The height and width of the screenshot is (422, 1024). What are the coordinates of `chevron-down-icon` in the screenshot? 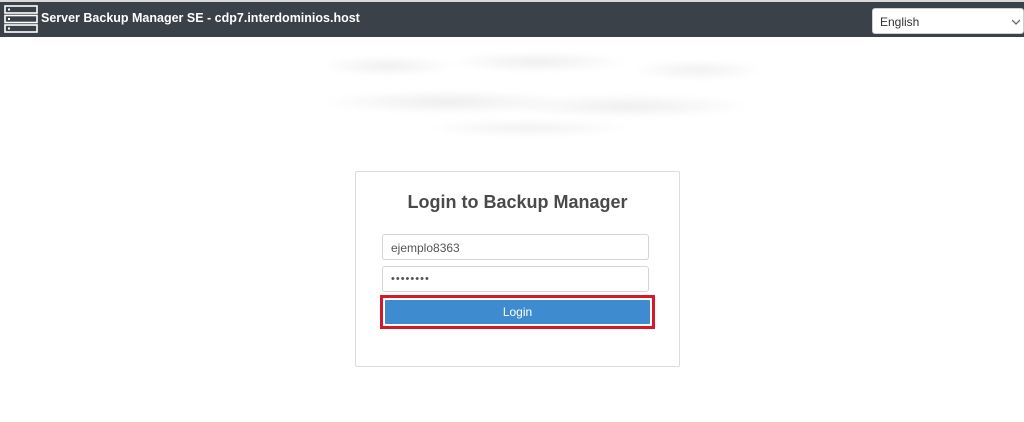 It's located at (1016, 22).